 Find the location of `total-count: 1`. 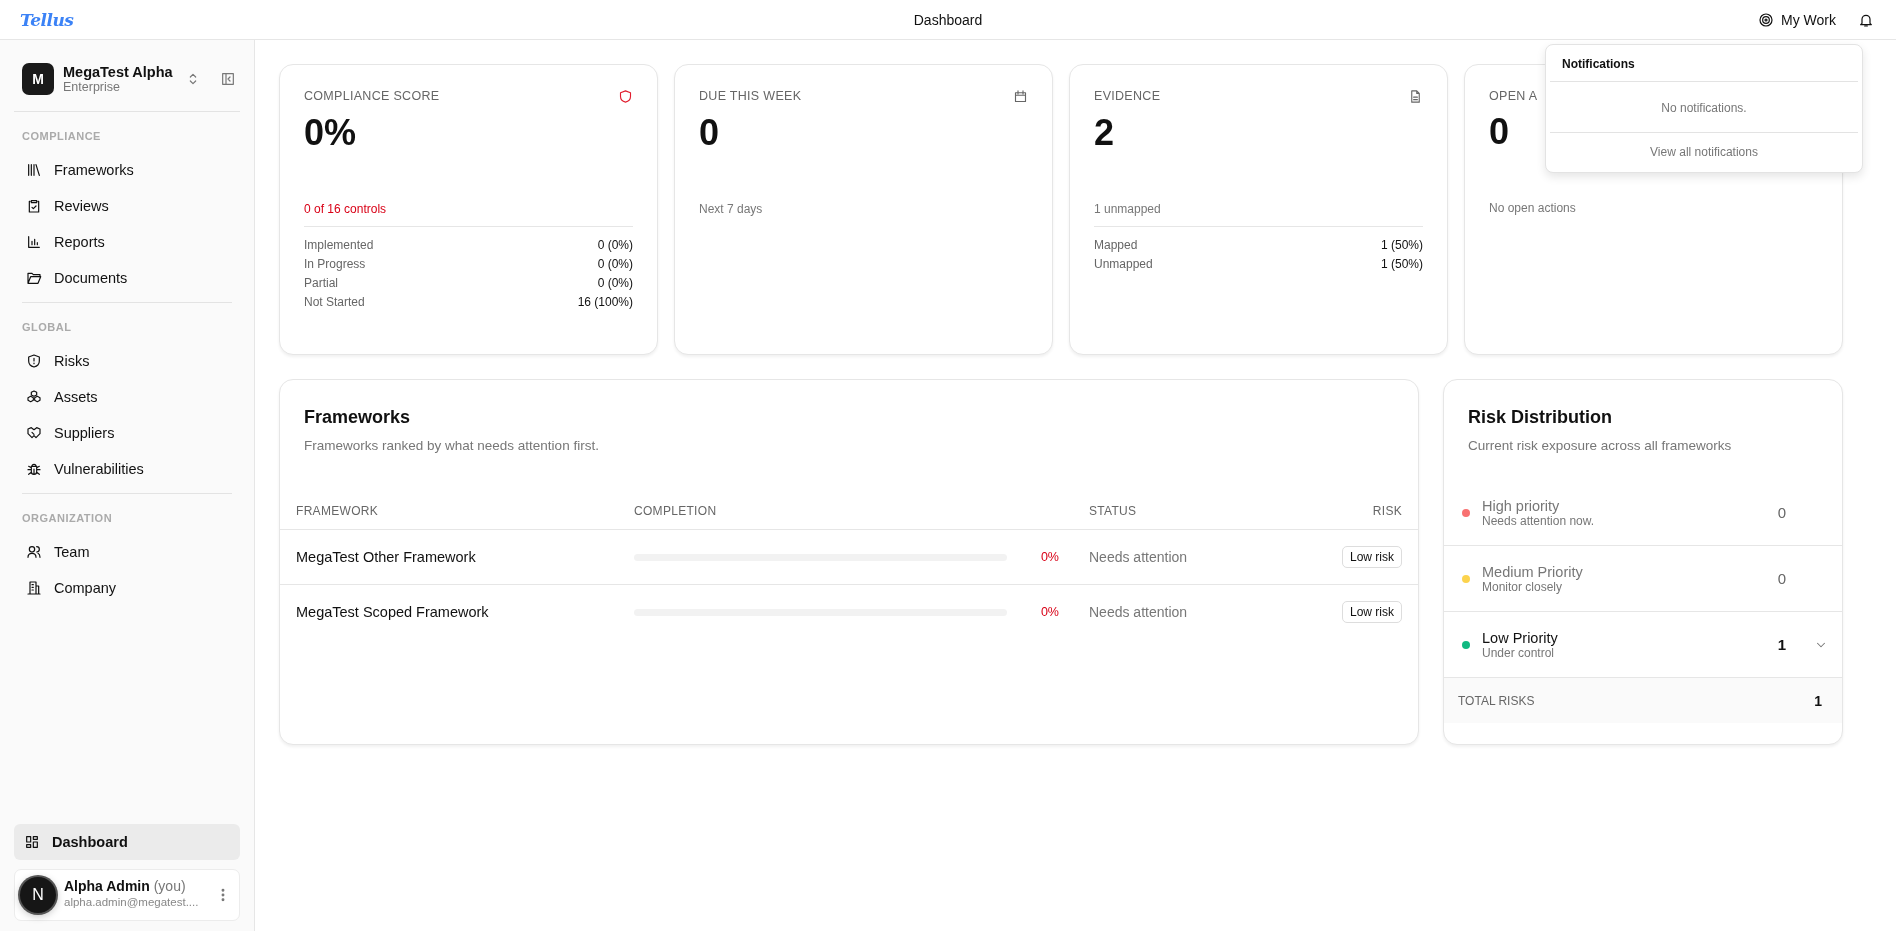

total-count: 1 is located at coordinates (1818, 700).